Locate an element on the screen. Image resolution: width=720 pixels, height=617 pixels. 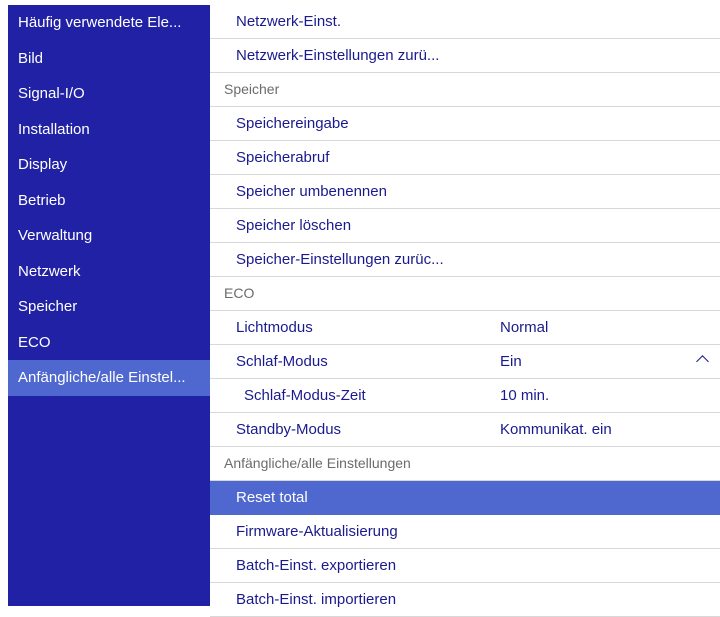
section-header-eco: ECO is located at coordinates (465, 294).